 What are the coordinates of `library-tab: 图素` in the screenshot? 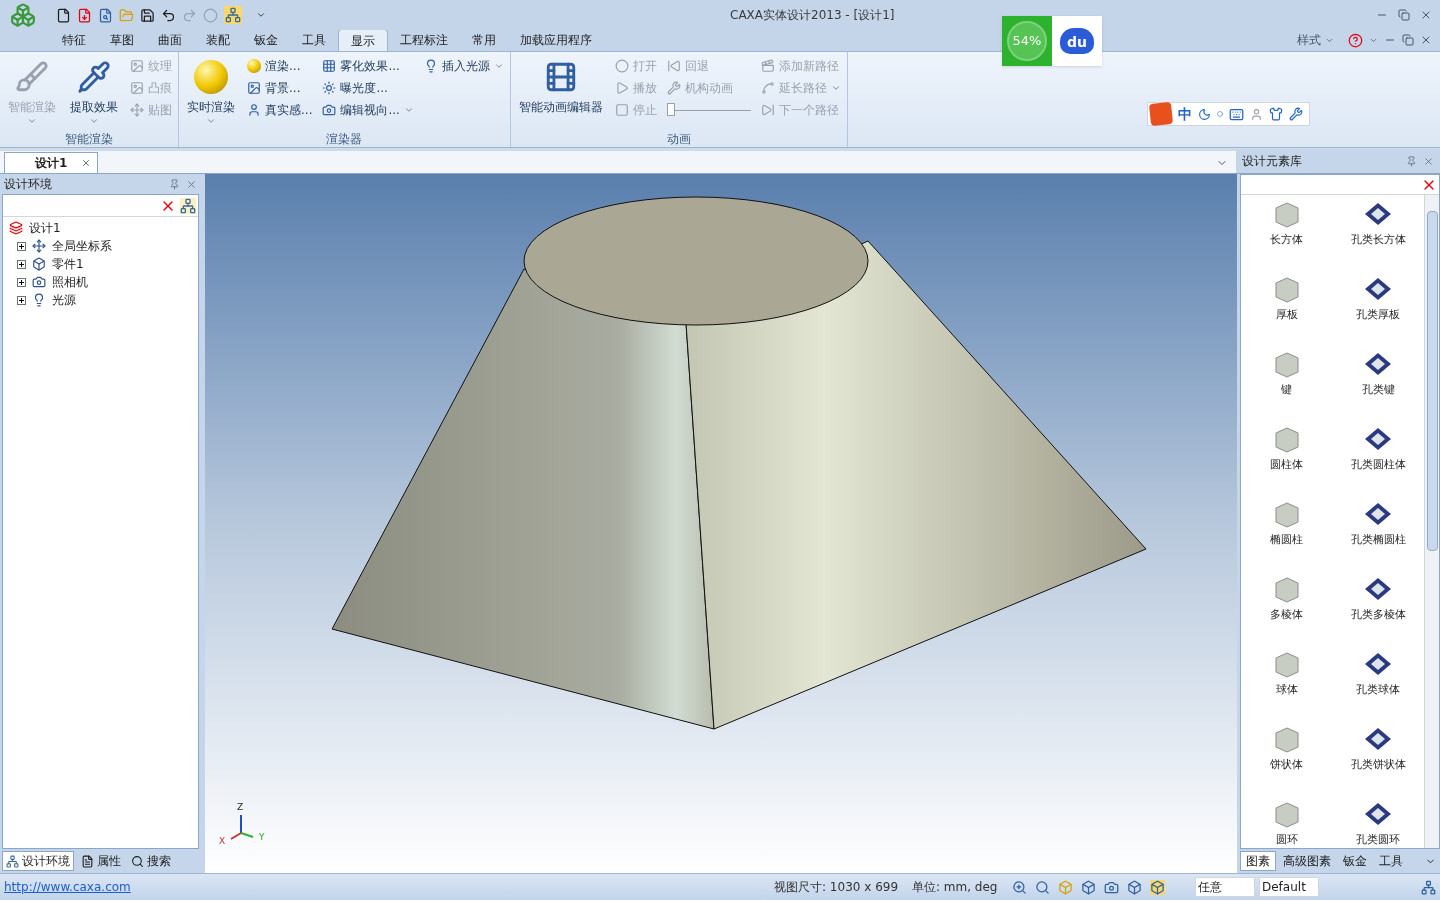 It's located at (1258, 861).